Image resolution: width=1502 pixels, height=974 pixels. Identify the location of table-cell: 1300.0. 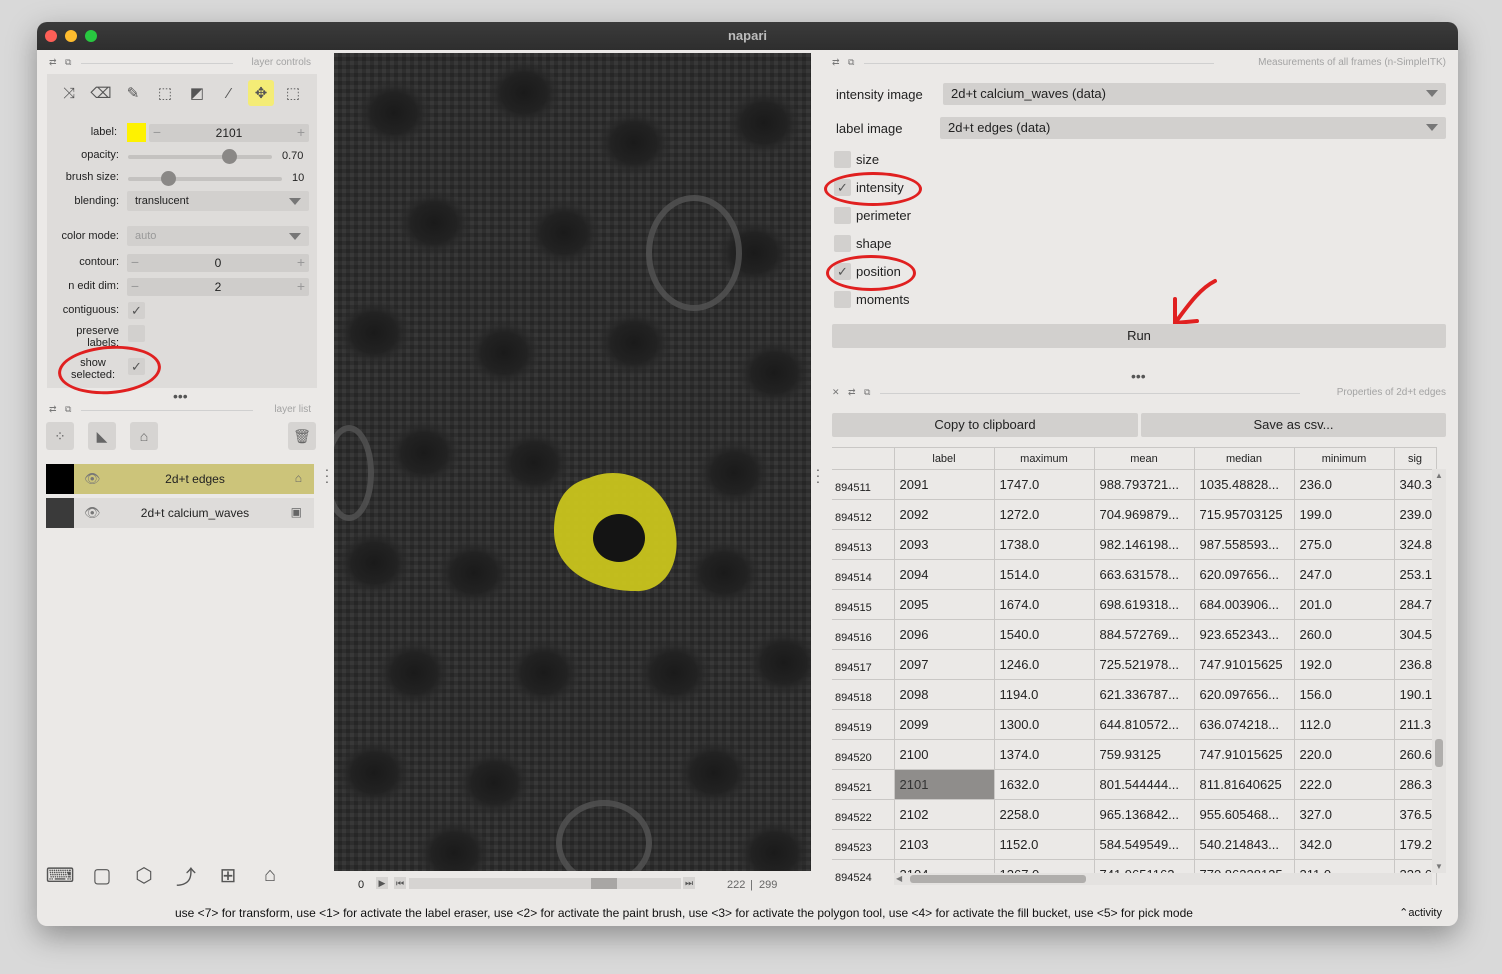
(1044, 724).